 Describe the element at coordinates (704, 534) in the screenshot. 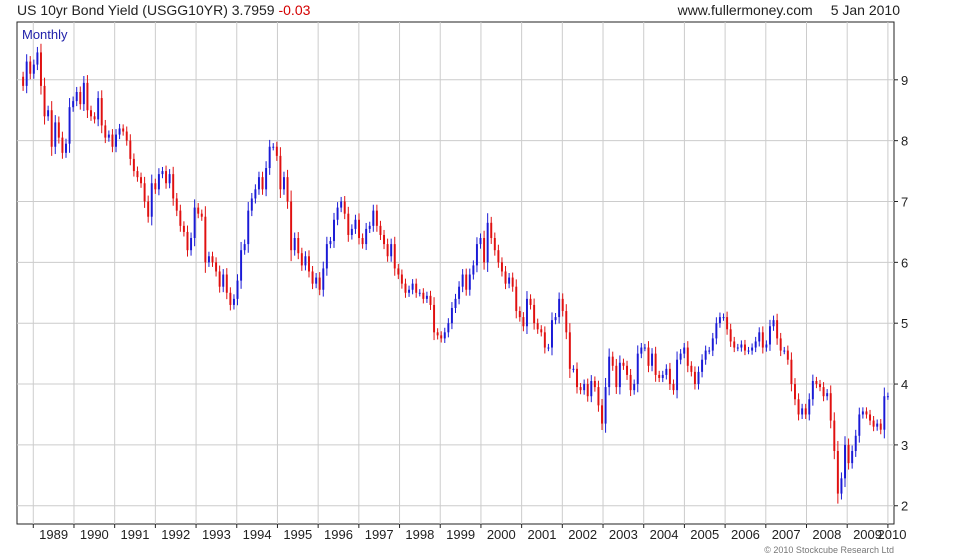

I see `x-tick-label: 2005` at that location.